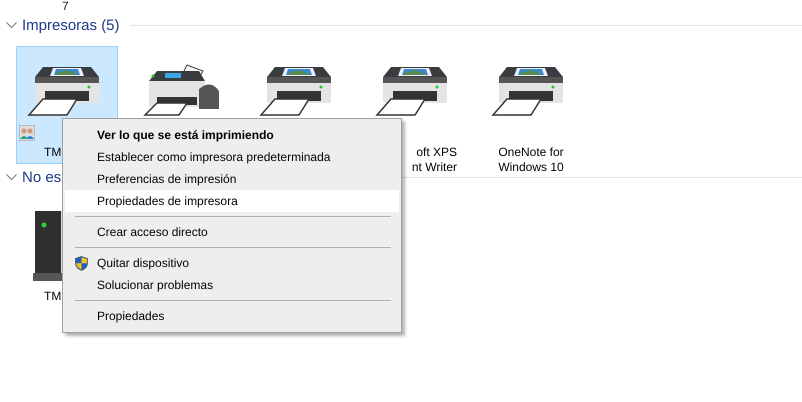 The image size is (802, 402). What do you see at coordinates (531, 160) in the screenshot?
I see `device-label: OneNote for Windows 10` at bounding box center [531, 160].